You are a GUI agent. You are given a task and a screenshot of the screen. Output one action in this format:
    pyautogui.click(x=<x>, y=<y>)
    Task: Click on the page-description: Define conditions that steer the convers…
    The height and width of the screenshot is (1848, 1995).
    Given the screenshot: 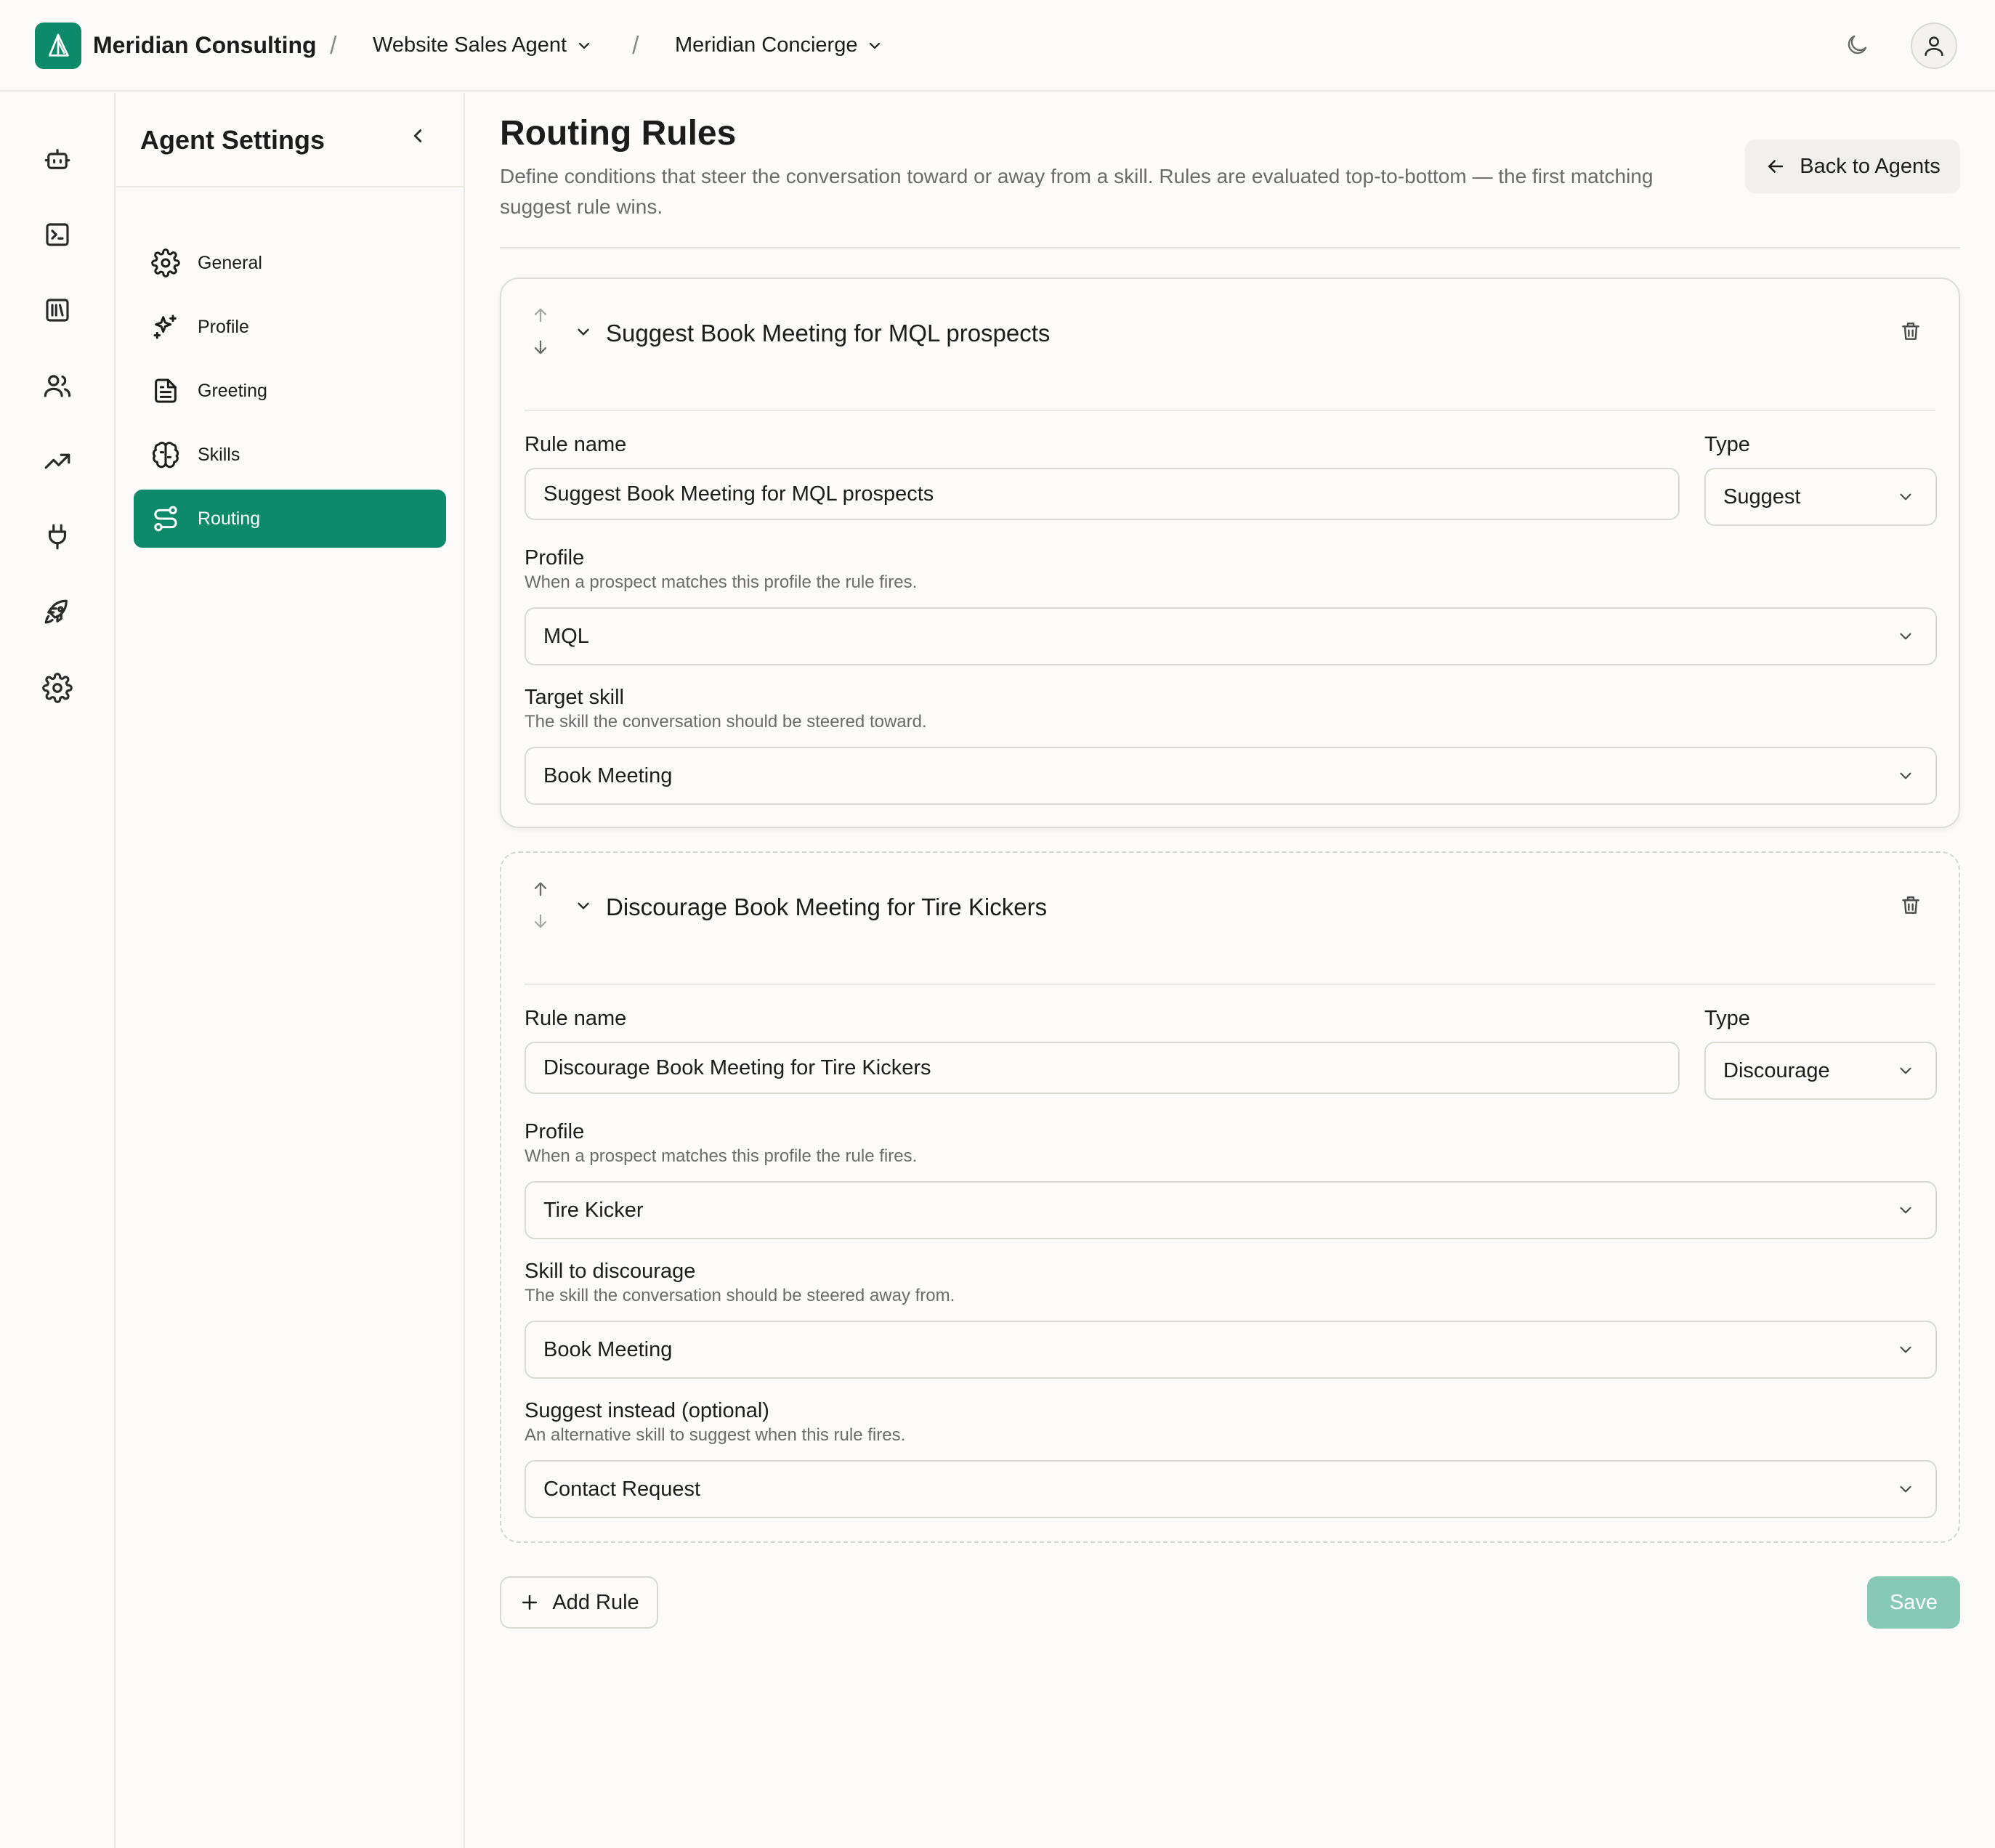 What is the action you would take?
    pyautogui.click(x=1077, y=191)
    